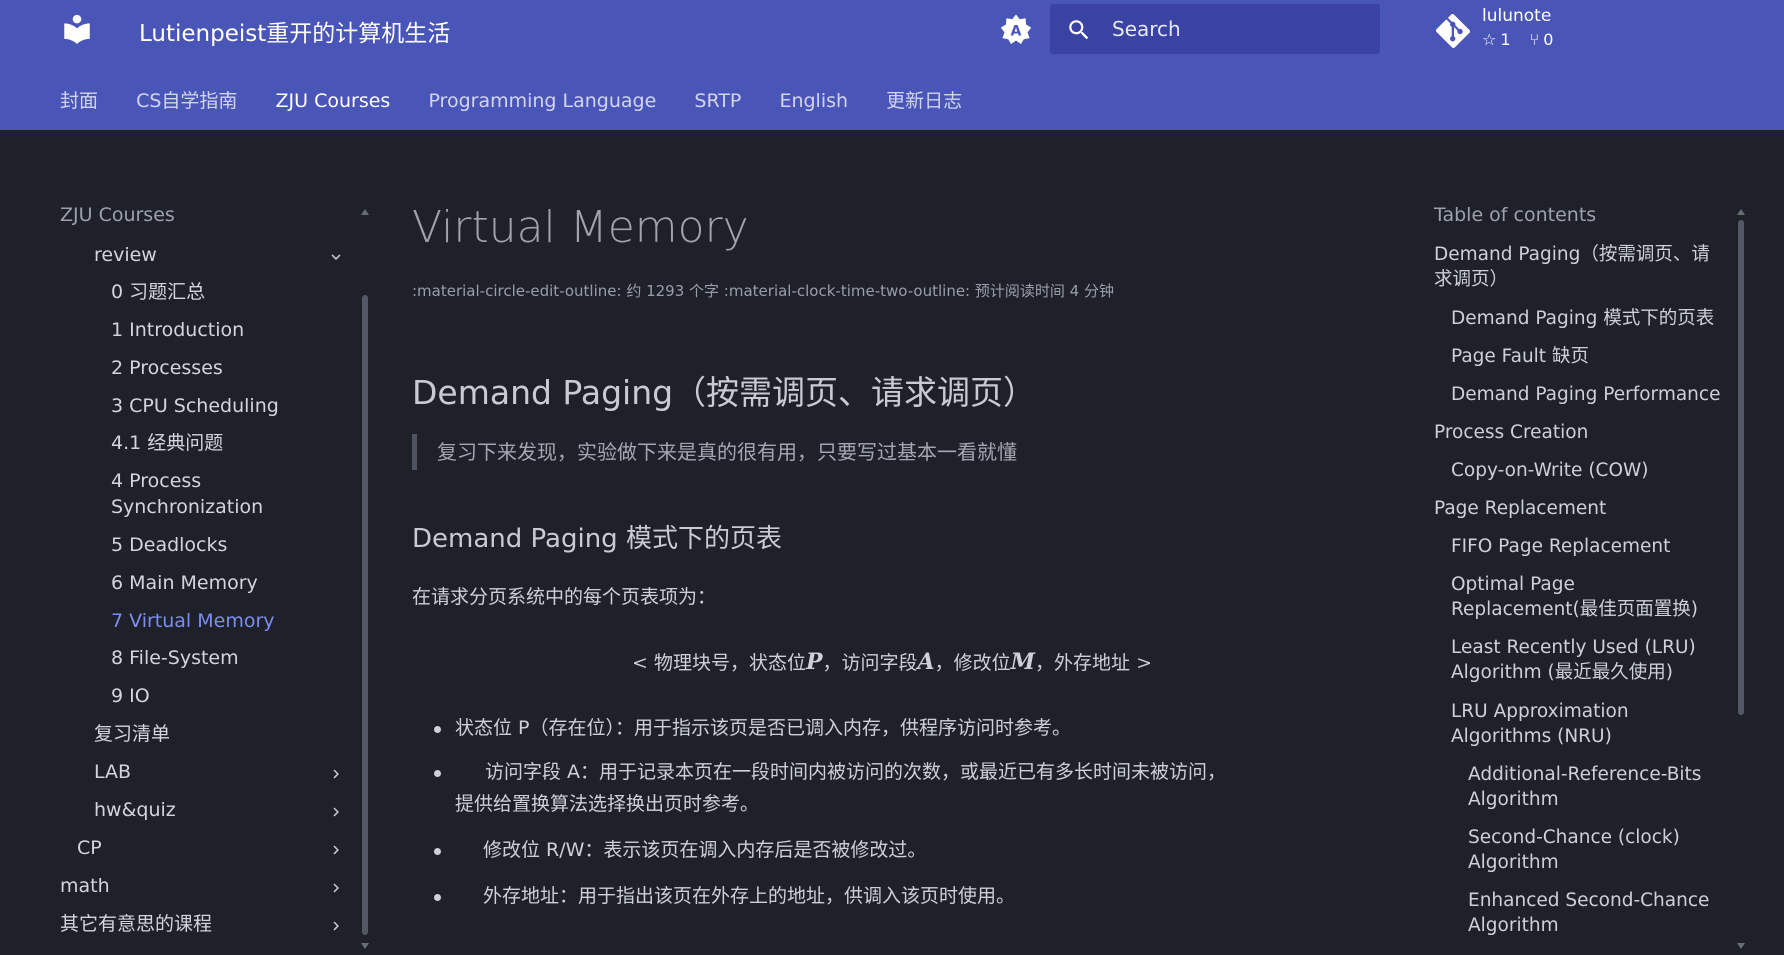 Image resolution: width=1784 pixels, height=955 pixels. I want to click on sidebar-item-deadlocks: 5 Deadlocks, so click(169, 545).